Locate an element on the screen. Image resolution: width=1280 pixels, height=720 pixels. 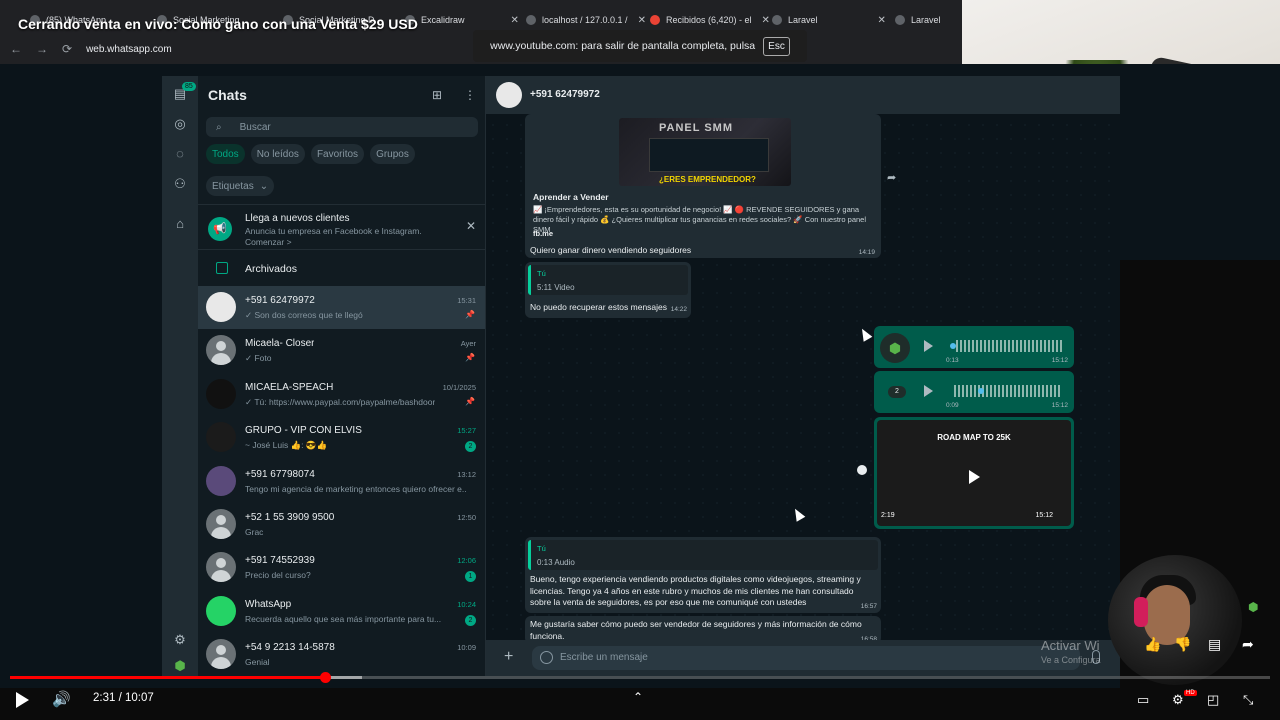
tab-laravel-2: Laravel is located at coordinates (918, 20).